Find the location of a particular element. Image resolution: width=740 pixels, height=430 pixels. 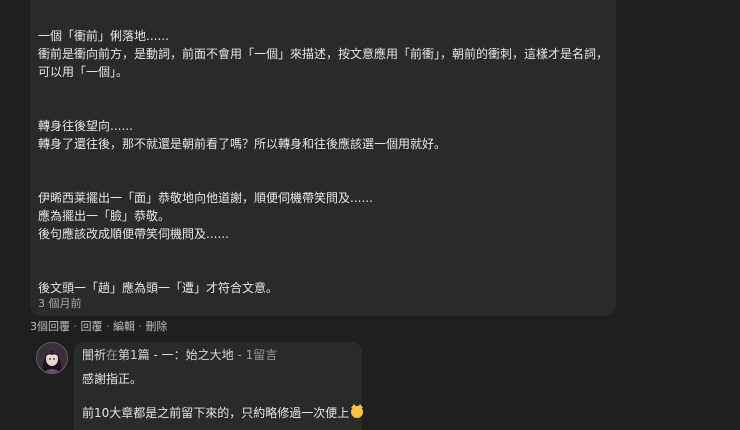

edit-button: 編輯 is located at coordinates (124, 326).